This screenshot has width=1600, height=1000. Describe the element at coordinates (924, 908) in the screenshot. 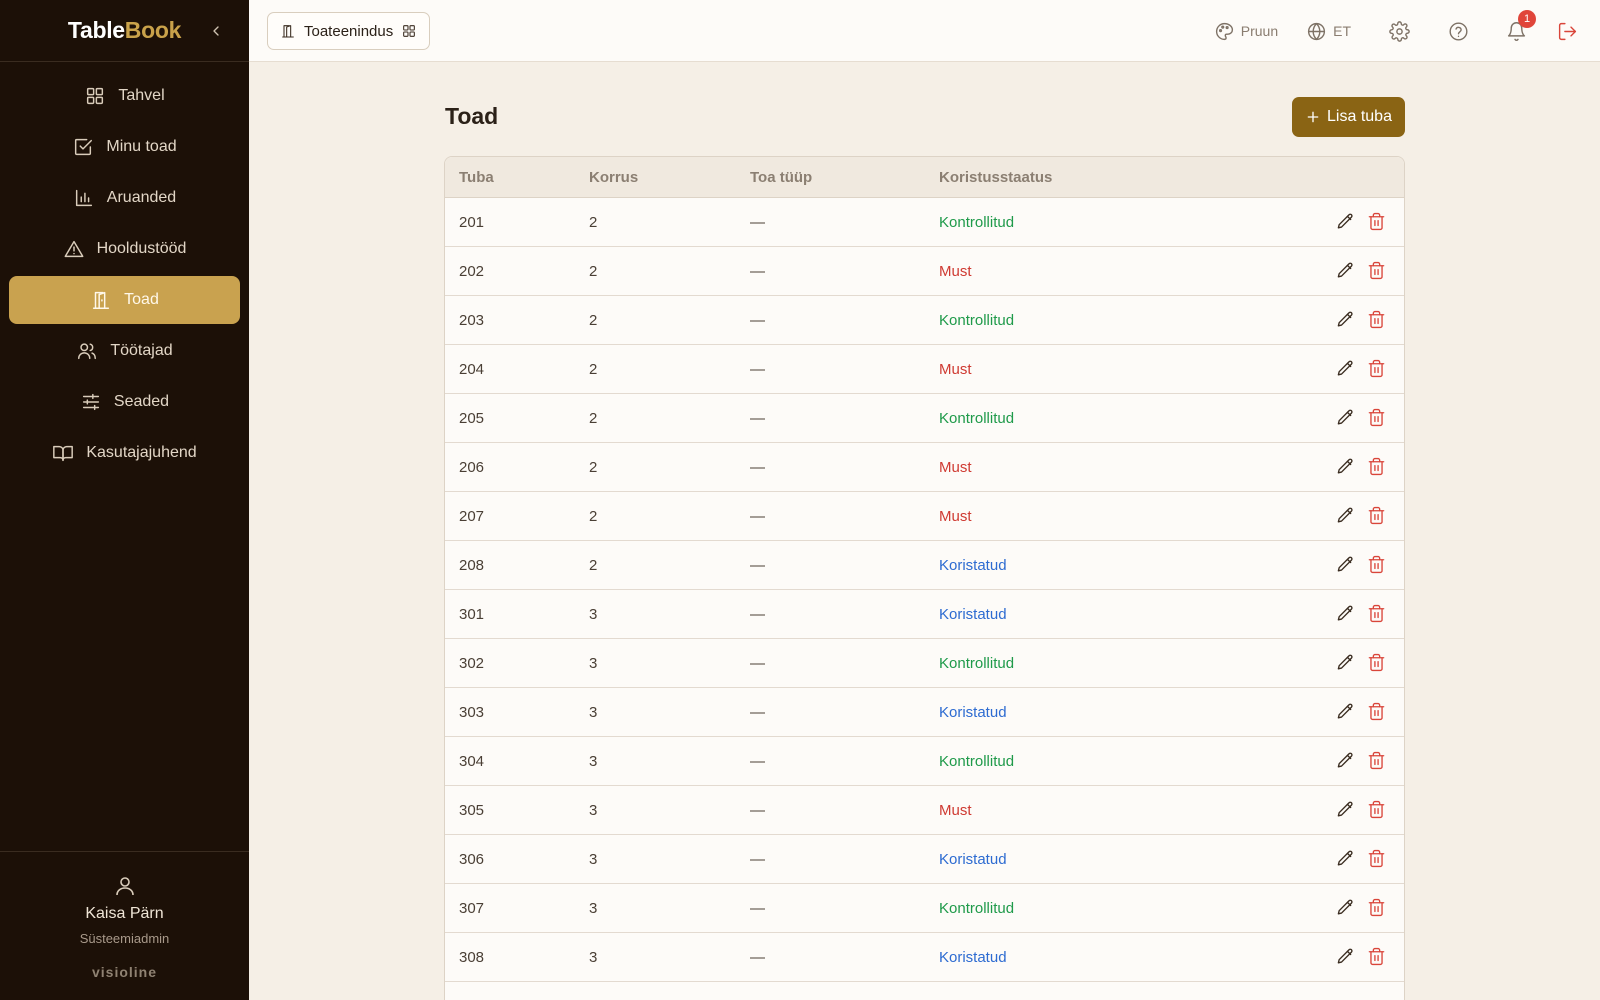

I see `table-row: 307 3 — Kontrollitud` at that location.